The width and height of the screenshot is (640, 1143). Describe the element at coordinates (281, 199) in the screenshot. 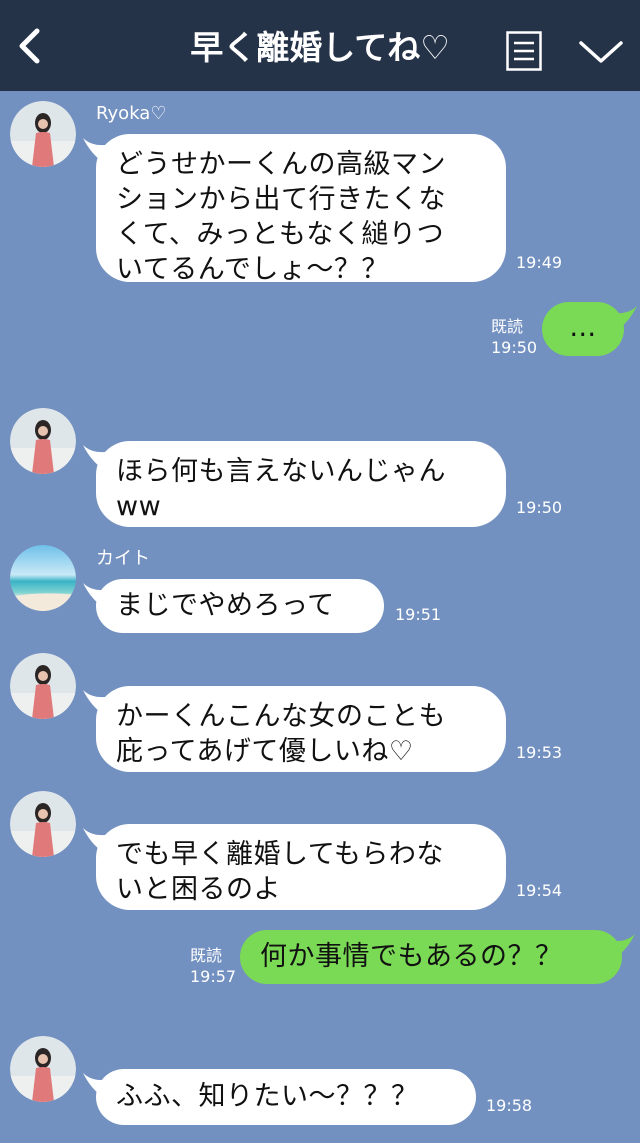

I see `message-text: ションから出て行きたくな` at that location.